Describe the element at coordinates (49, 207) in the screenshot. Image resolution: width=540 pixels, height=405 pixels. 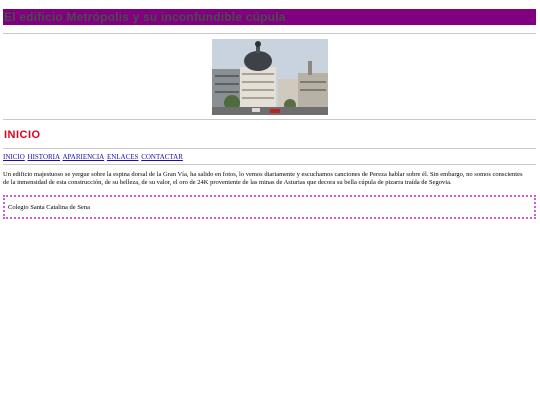
I see `footer-text: Colegio Santa Catalina de Sena` at that location.